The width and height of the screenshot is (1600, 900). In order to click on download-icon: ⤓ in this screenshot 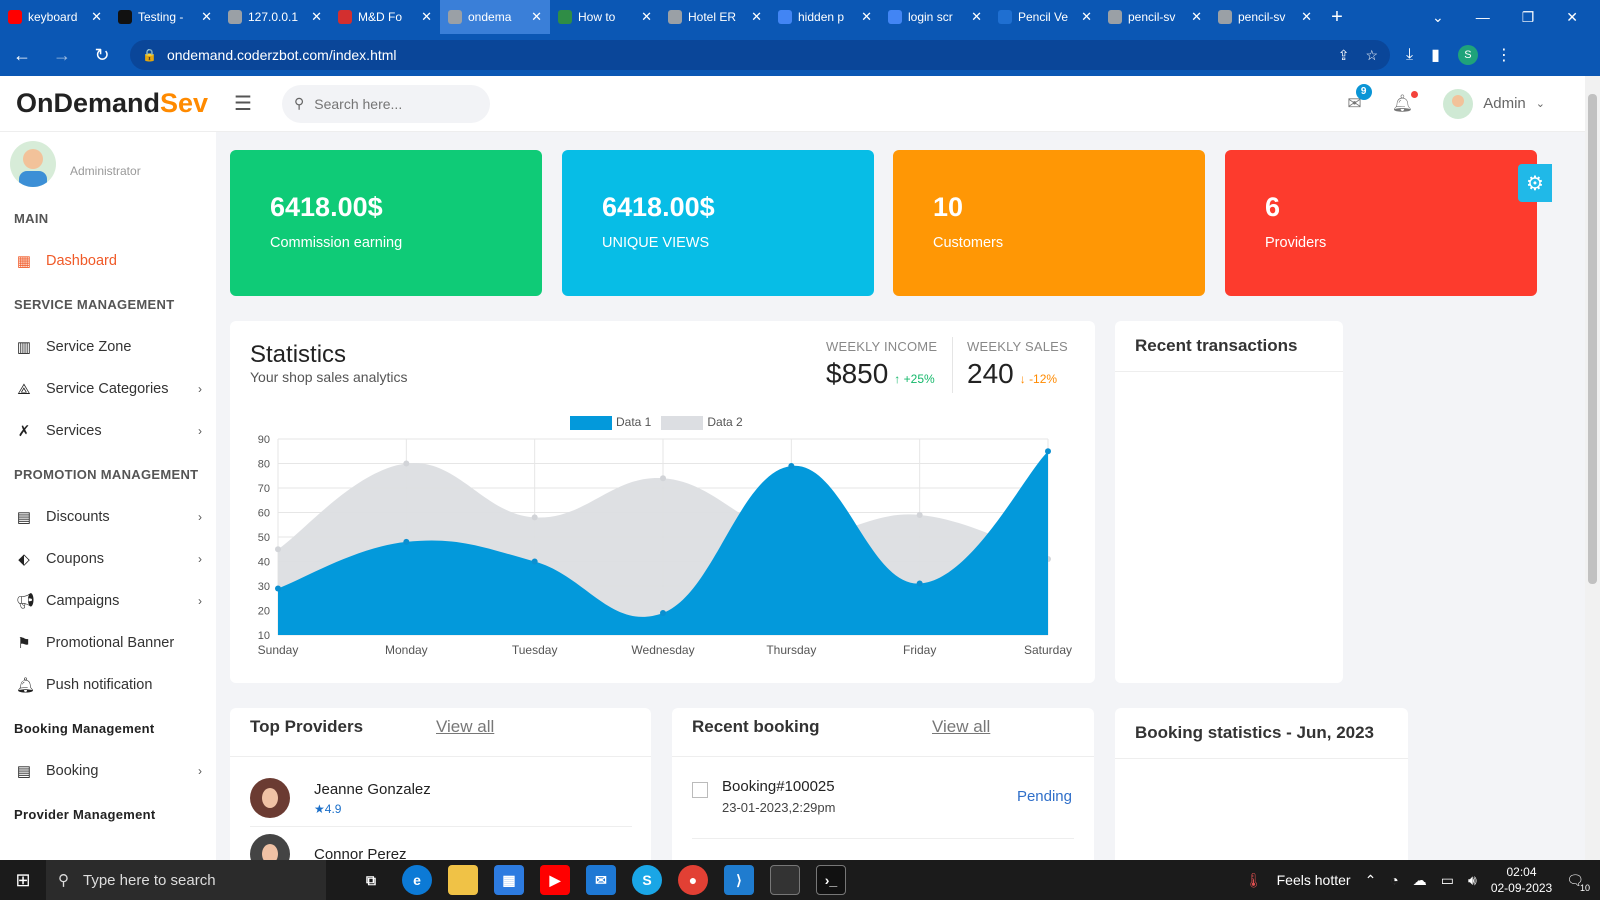, I will do `click(1409, 55)`.